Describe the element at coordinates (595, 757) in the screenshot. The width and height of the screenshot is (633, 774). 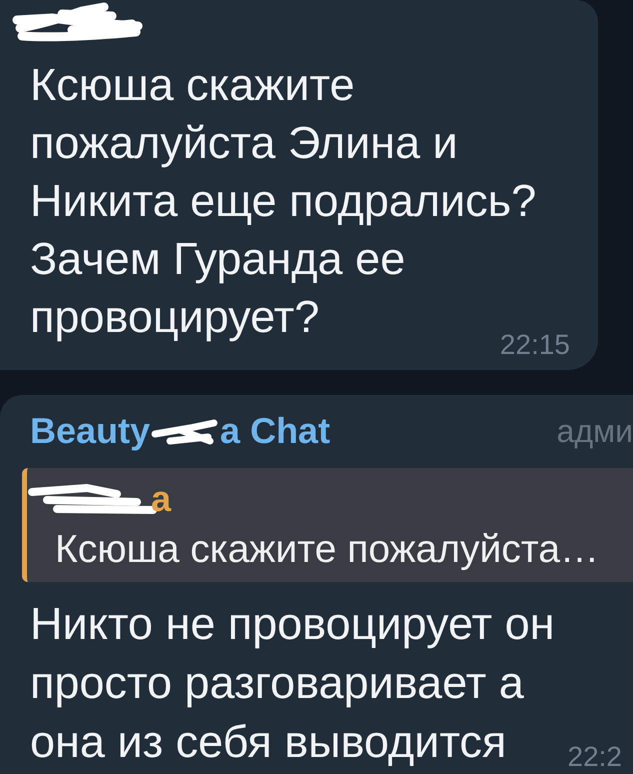
I see `message-time: 22:2` at that location.